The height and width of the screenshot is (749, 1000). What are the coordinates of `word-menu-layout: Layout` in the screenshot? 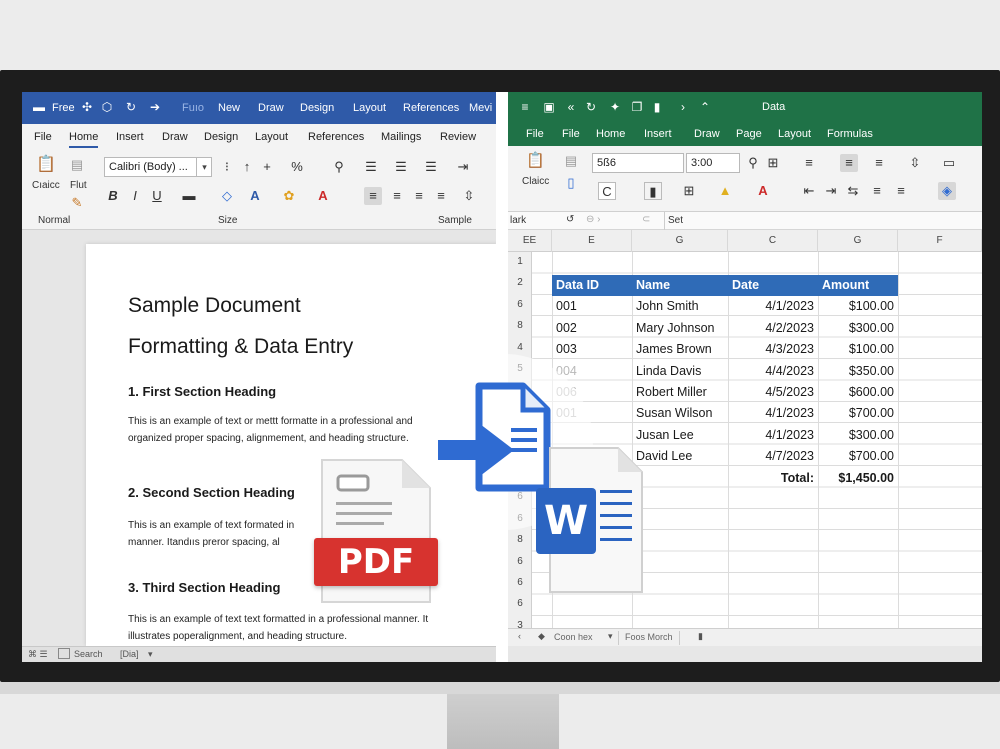 It's located at (271, 137).